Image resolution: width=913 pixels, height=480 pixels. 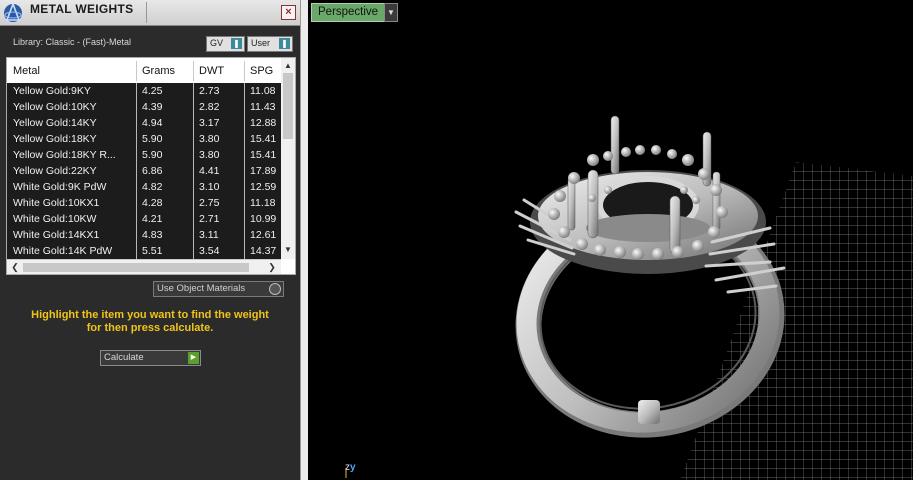 What do you see at coordinates (26, 71) in the screenshot?
I see `column-header-metal: Metal` at bounding box center [26, 71].